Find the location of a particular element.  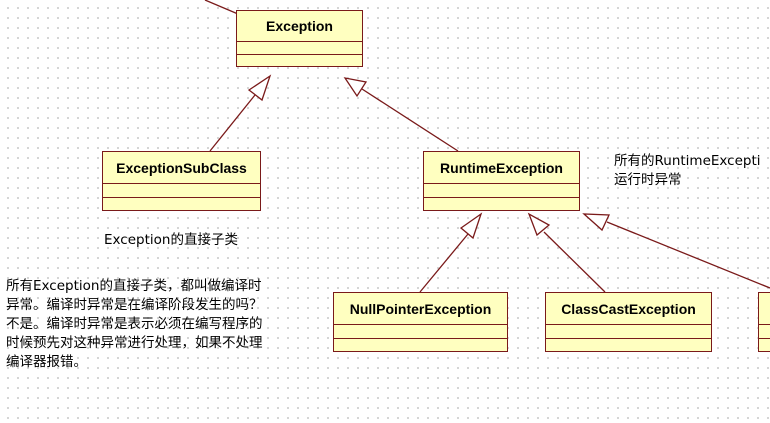

edge-exceptionsubclass-to-exception is located at coordinates (232, 123).